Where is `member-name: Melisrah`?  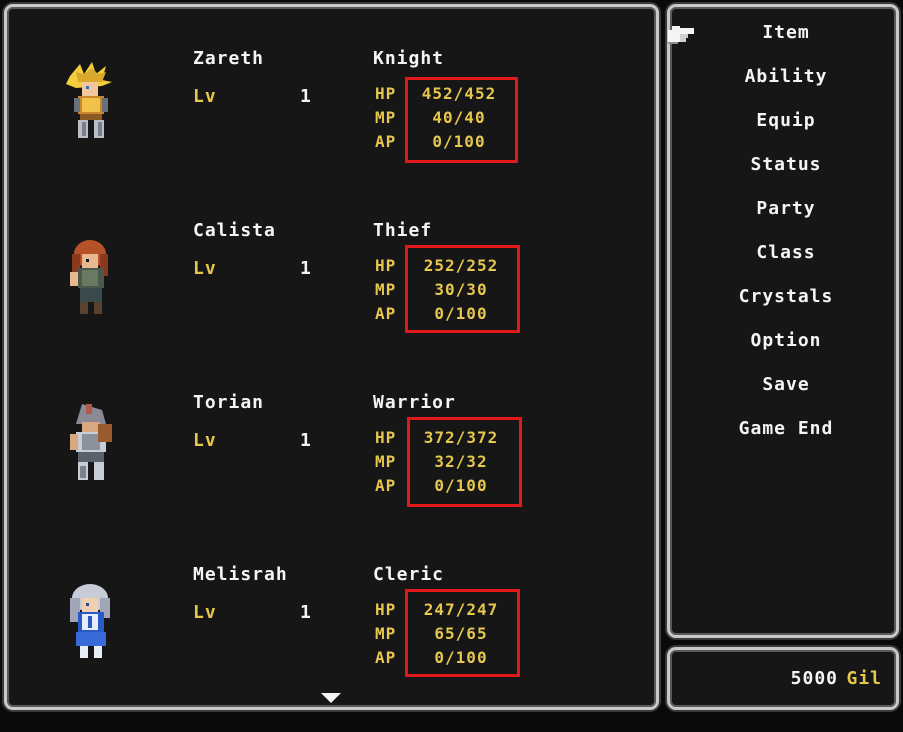
member-name: Melisrah is located at coordinates (240, 574).